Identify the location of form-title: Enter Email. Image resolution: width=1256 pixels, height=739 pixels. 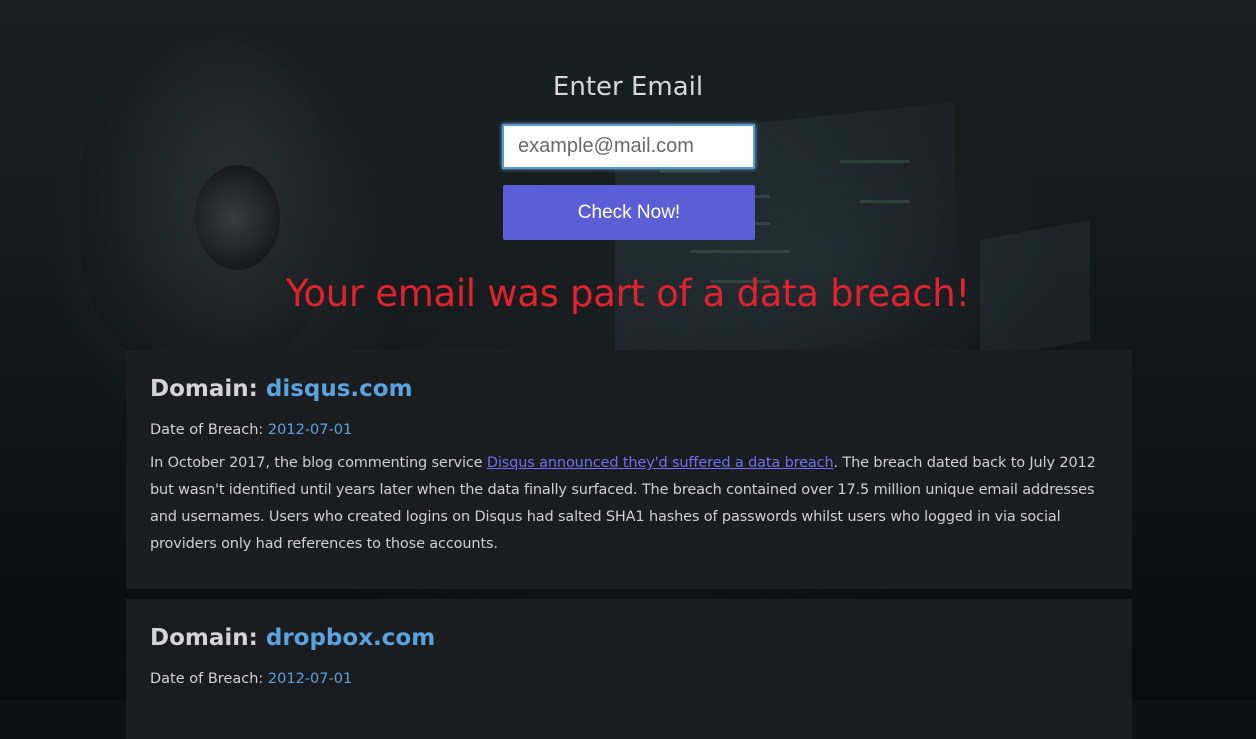
(628, 87).